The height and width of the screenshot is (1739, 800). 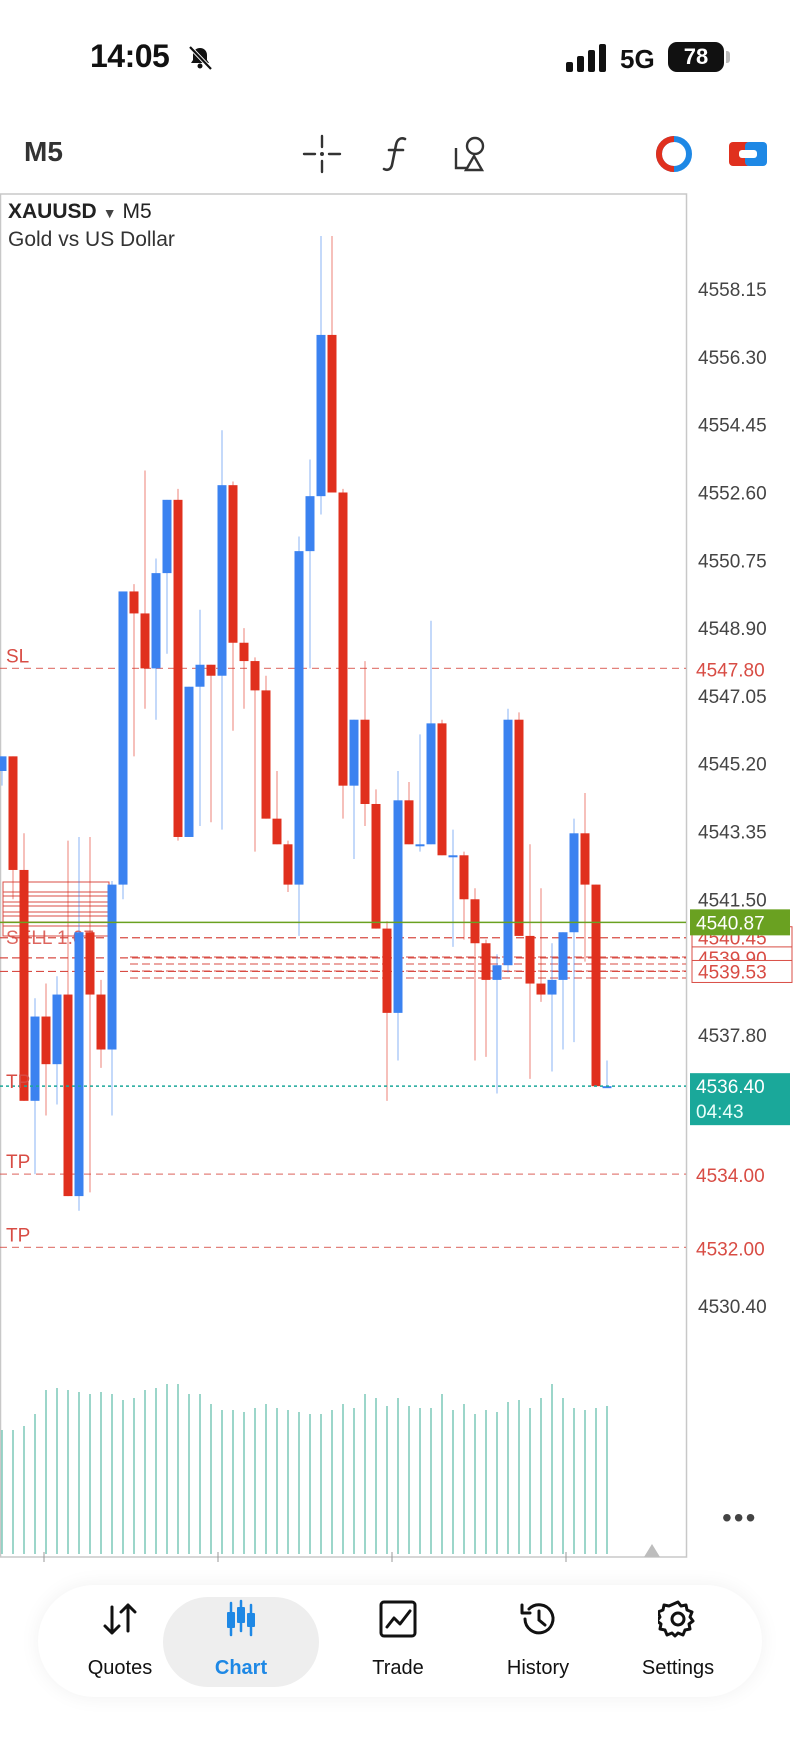 I want to click on candlestick-chart-icon, so click(x=241, y=1618).